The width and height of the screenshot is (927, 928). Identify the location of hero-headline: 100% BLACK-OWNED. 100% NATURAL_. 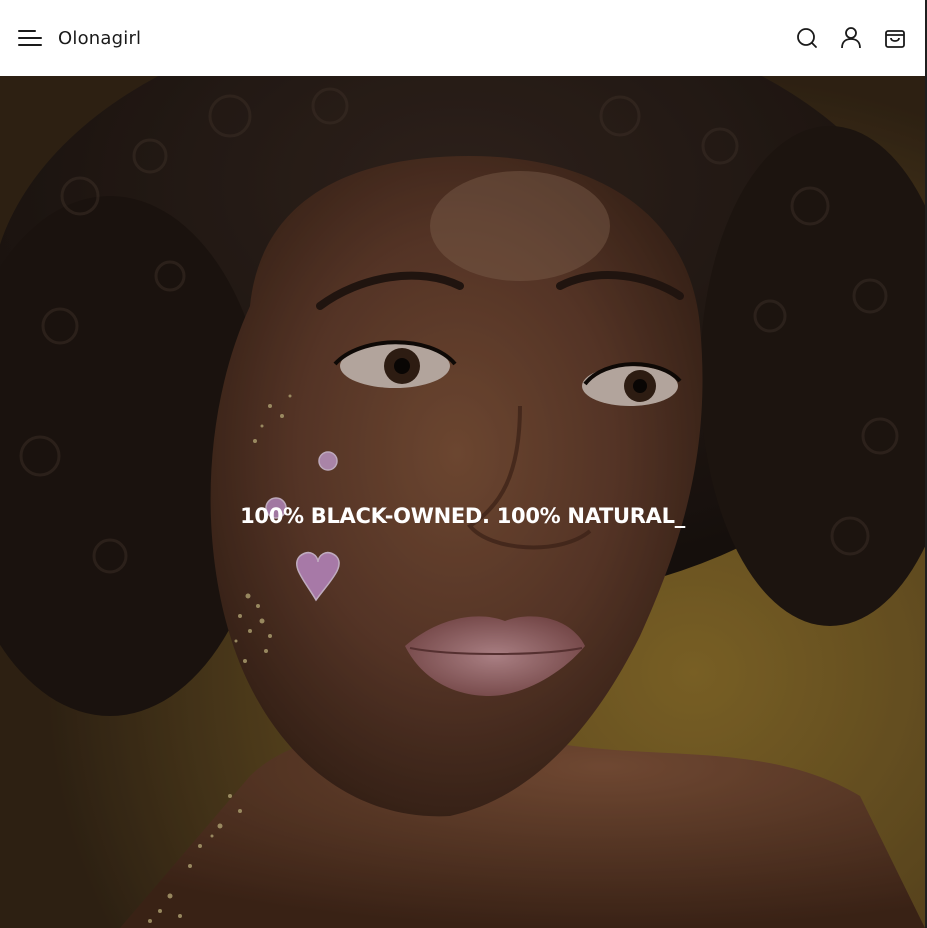
(462, 516).